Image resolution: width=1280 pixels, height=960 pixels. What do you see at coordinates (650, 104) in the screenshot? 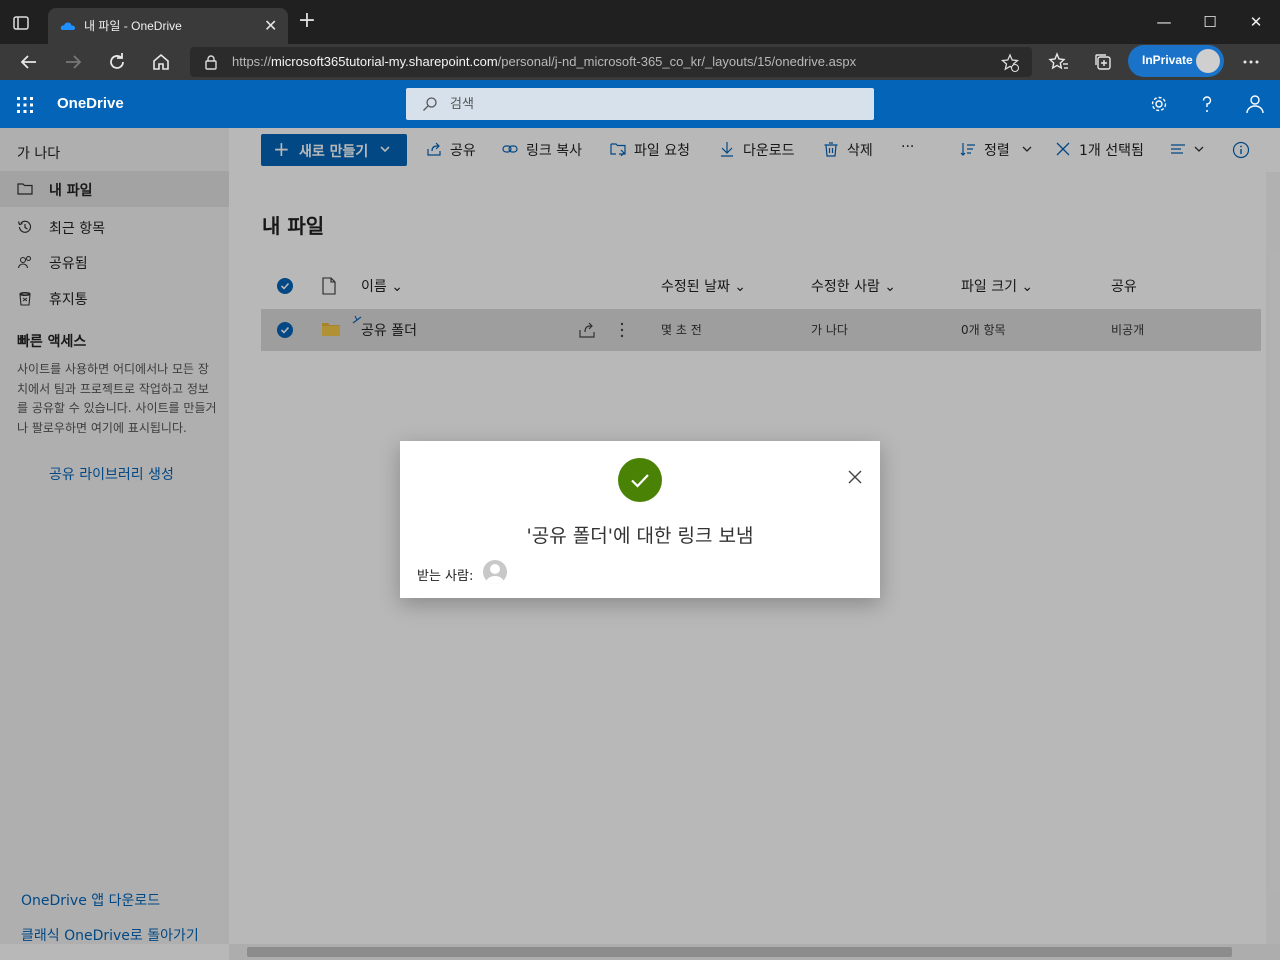
I see `search-input` at bounding box center [650, 104].